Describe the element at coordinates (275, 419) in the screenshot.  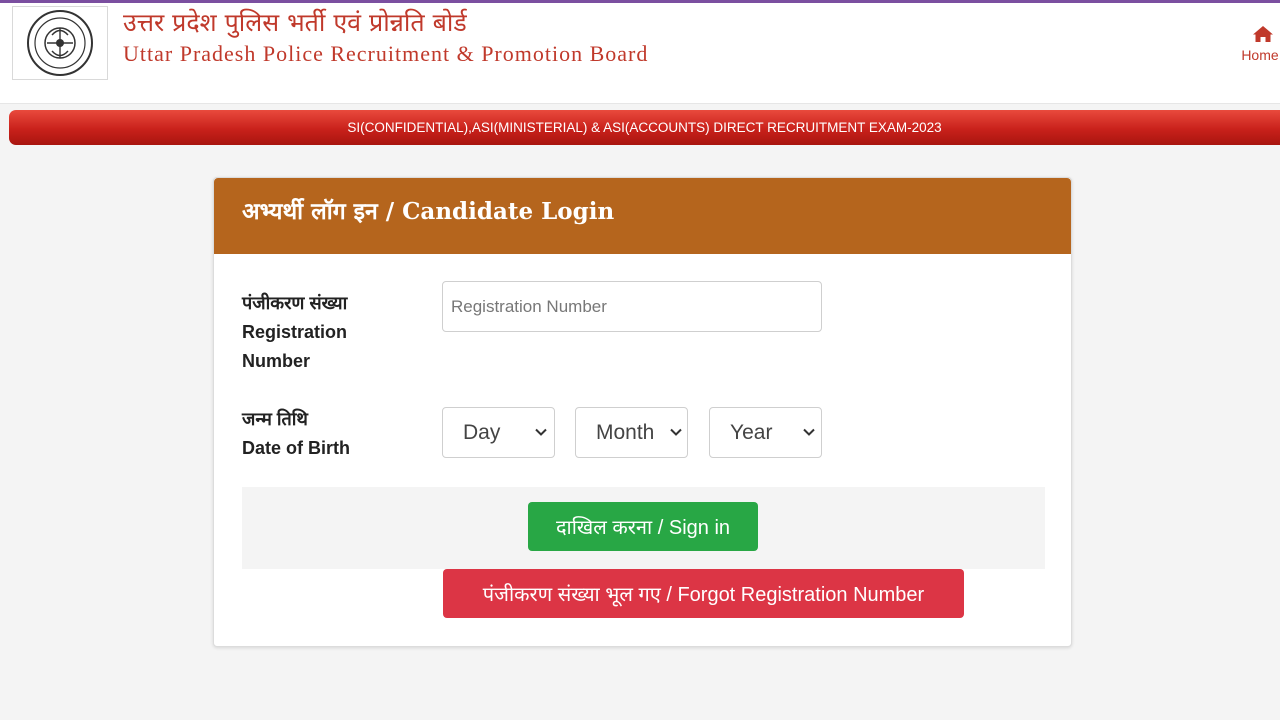
I see `dob-label-hindi: जन्म तिथि` at that location.